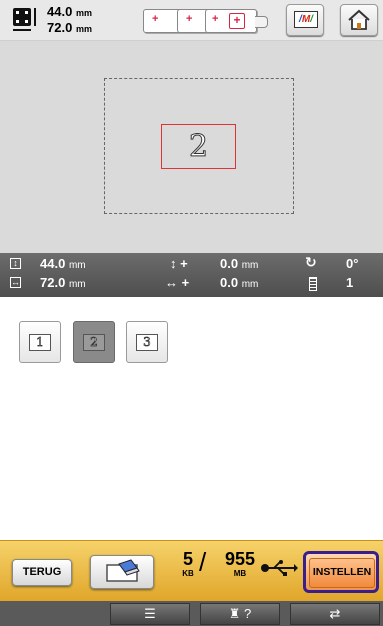  What do you see at coordinates (177, 282) in the screenshot?
I see `horizontal-offset-icon: ↔ +` at bounding box center [177, 282].